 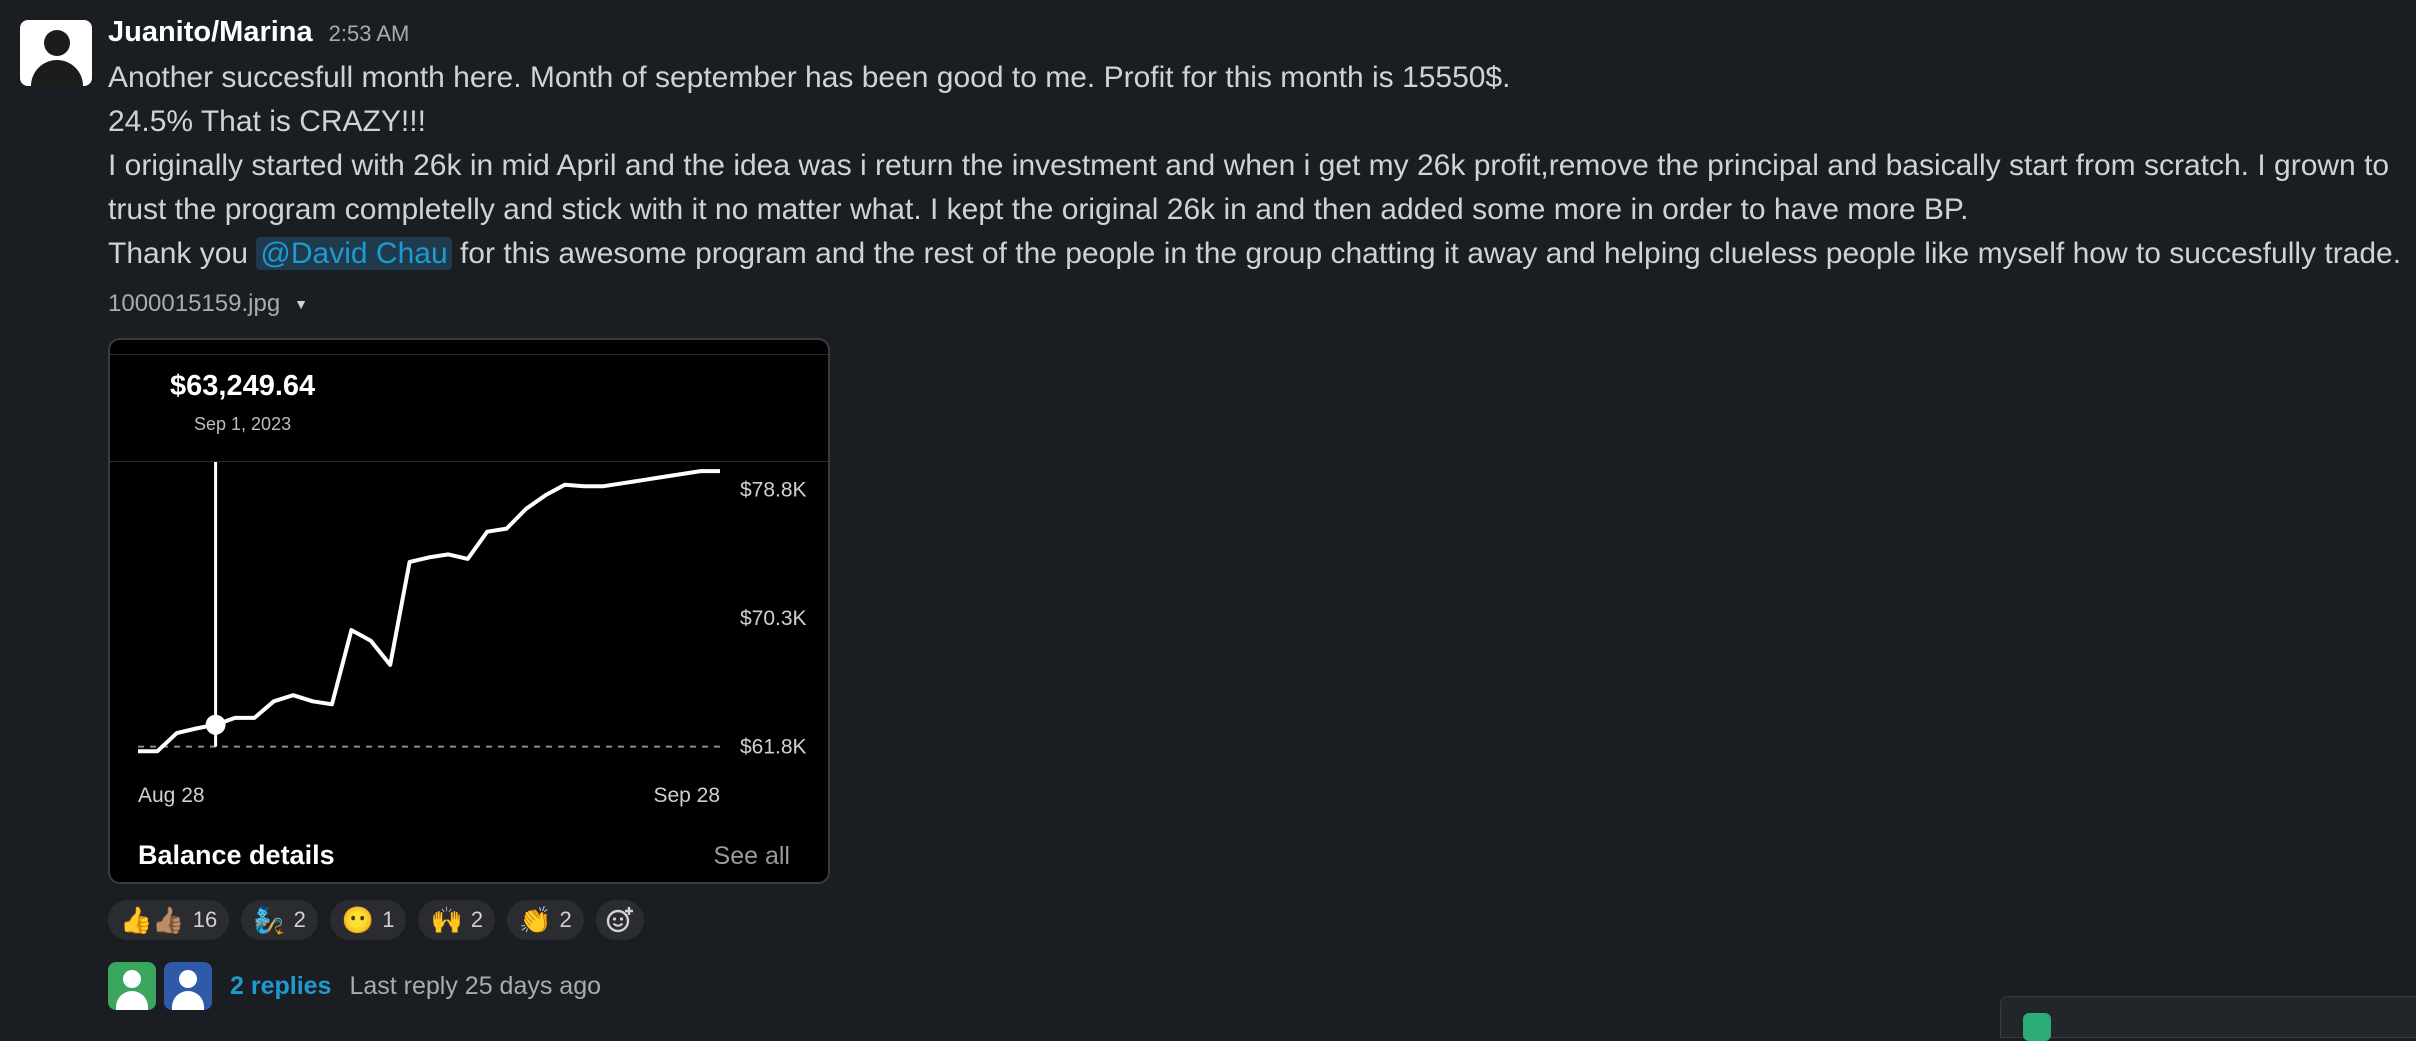 I want to click on reaction-count: 16, so click(x=205, y=919).